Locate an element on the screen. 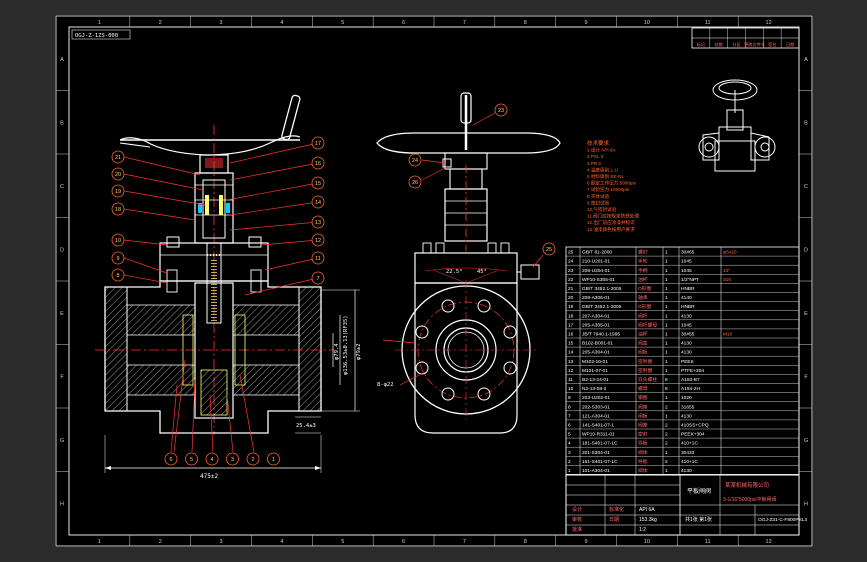 Image resolution: width=867 pixels, height=562 pixels. frame-col-top: 5 is located at coordinates (342, 23).